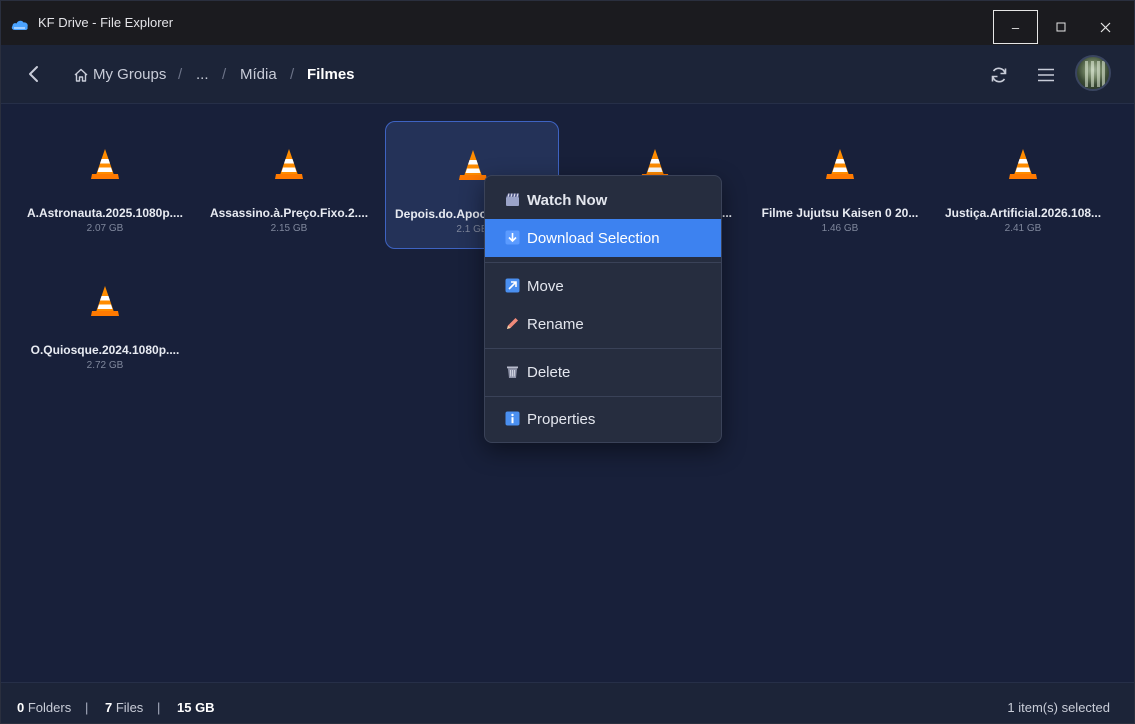 The width and height of the screenshot is (1135, 724). Describe the element at coordinates (567, 74) in the screenshot. I see `navigation-bar: My Groups / ... / Mídia / Filmes` at that location.